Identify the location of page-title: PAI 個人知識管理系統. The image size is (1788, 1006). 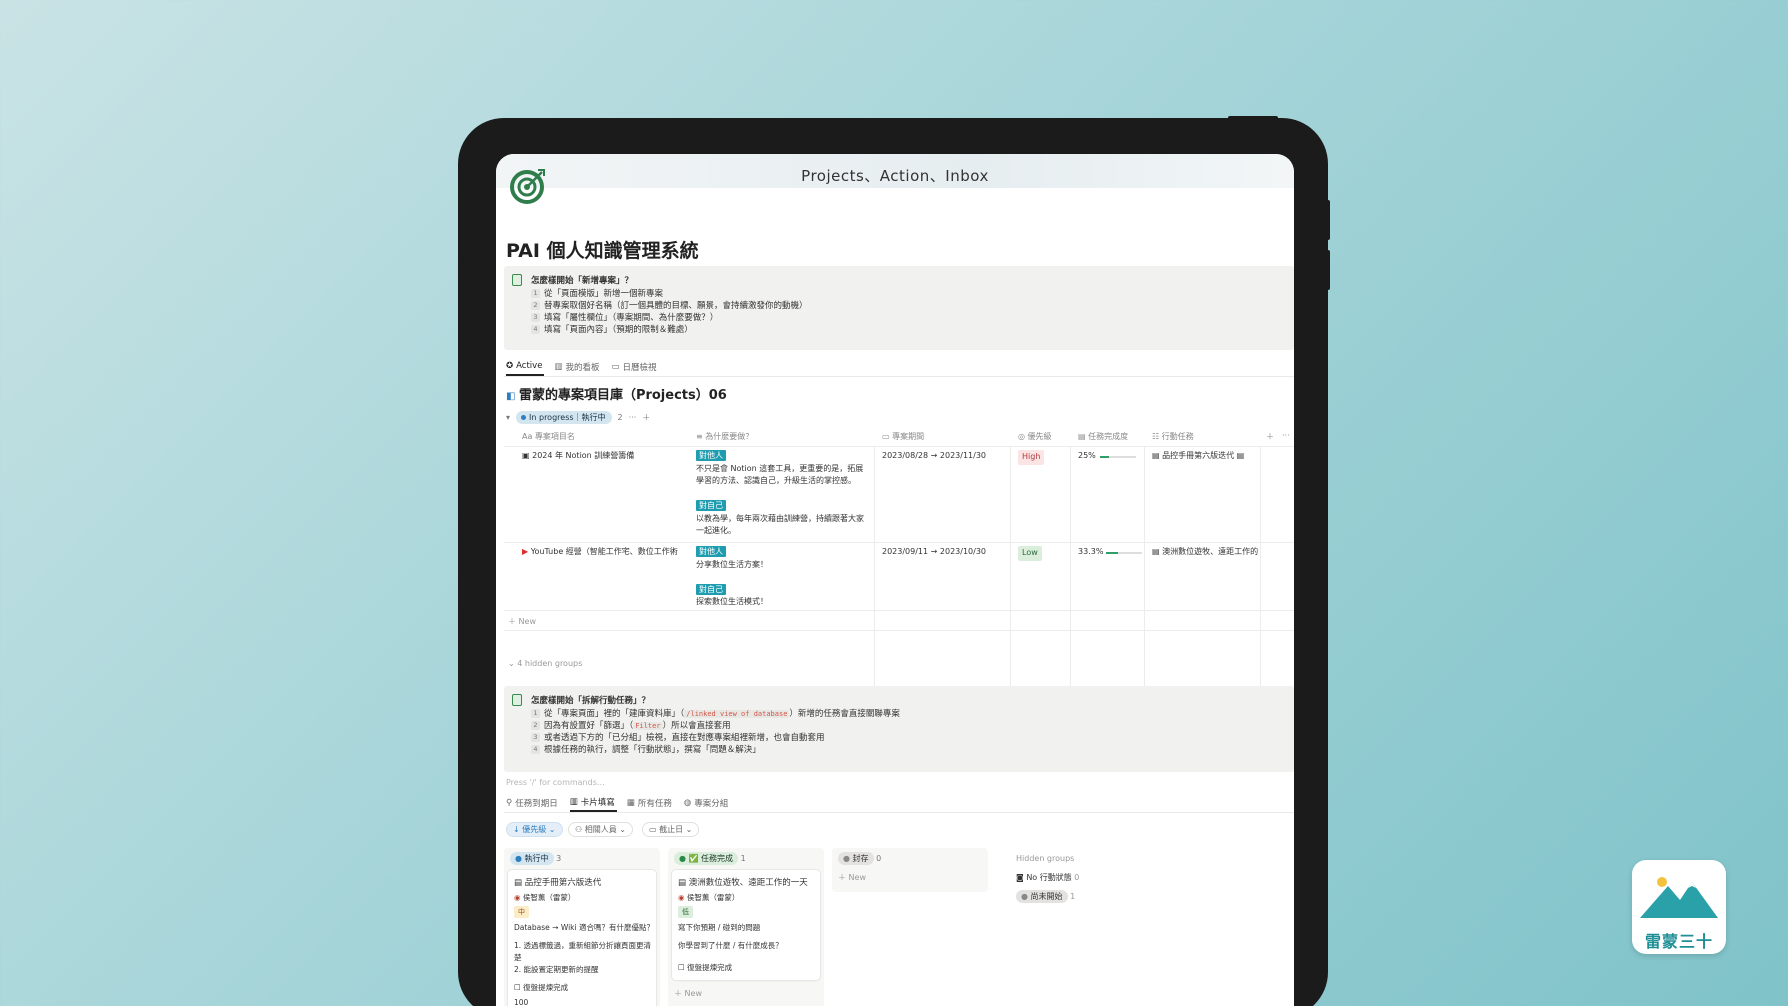
(602, 251).